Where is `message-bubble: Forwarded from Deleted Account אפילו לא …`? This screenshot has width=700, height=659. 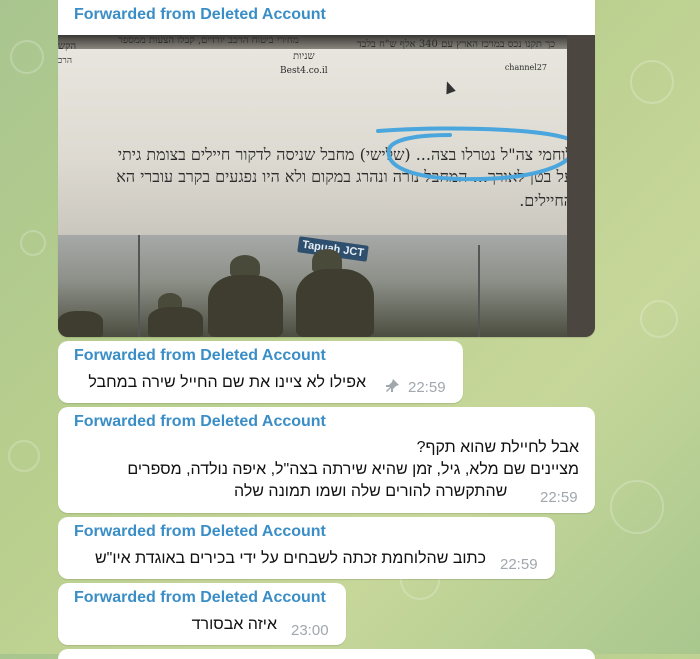 message-bubble: Forwarded from Deleted Account אפילו לא … is located at coordinates (260, 372).